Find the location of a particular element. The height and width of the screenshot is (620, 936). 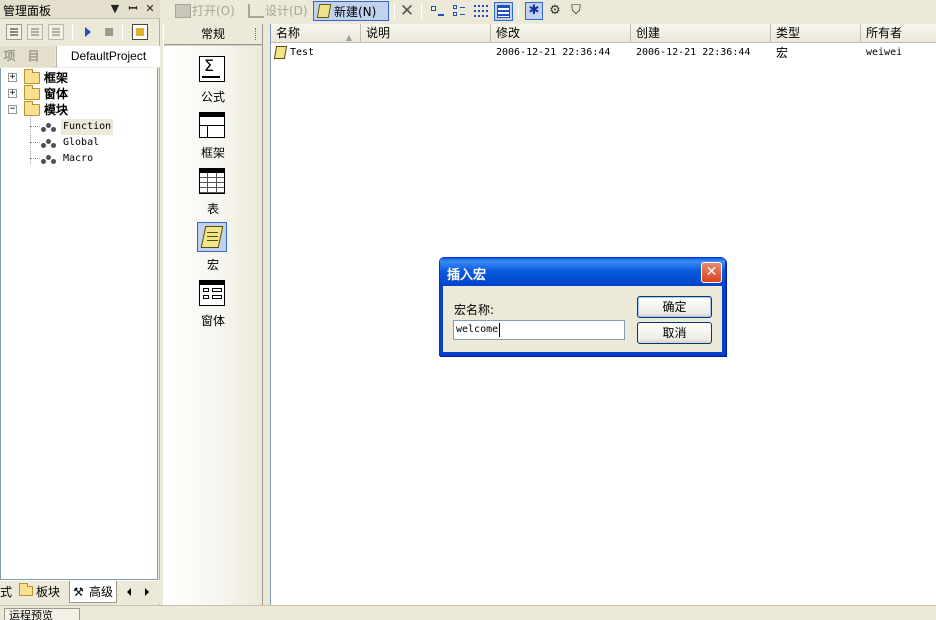

new-button: 新建(N) is located at coordinates (351, 11).